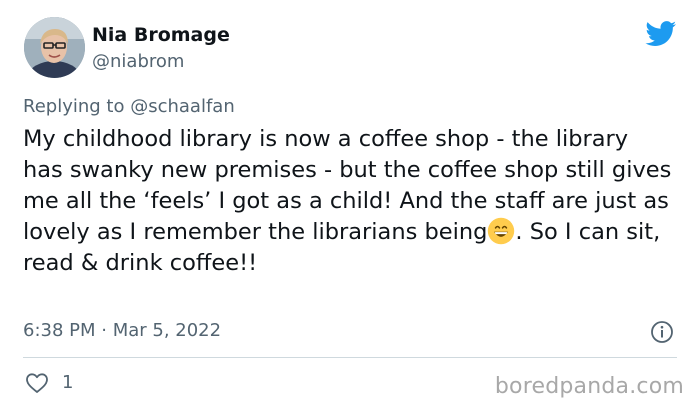 This screenshot has width=700, height=410. I want to click on author-display-name: Nia Bromage, so click(161, 35).